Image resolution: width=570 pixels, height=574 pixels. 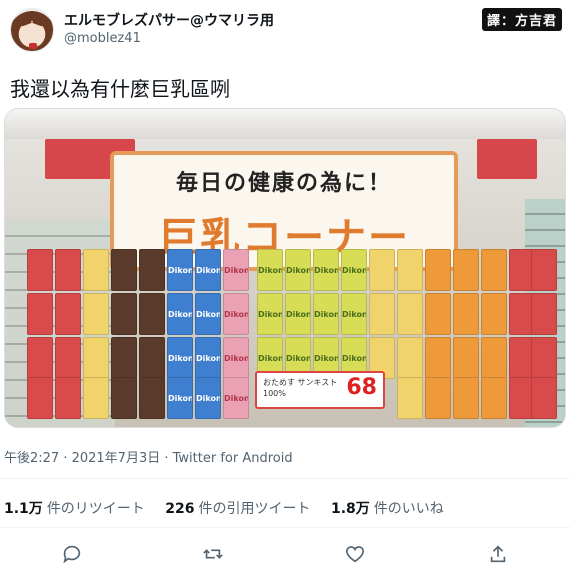 I want to click on tweet-timestamp: 午後2:27 · 2021年7月3日 · Twitter for Android, so click(x=148, y=456).